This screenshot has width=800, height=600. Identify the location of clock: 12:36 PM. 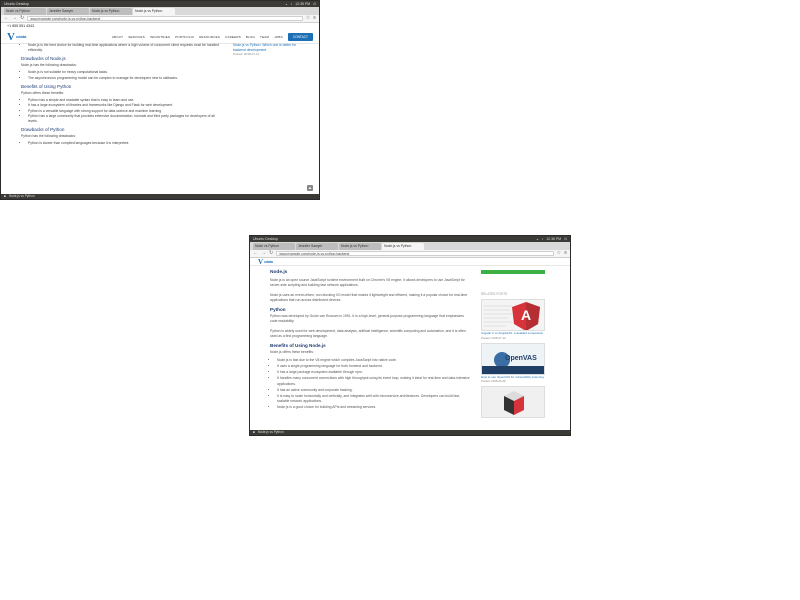
(553, 239).